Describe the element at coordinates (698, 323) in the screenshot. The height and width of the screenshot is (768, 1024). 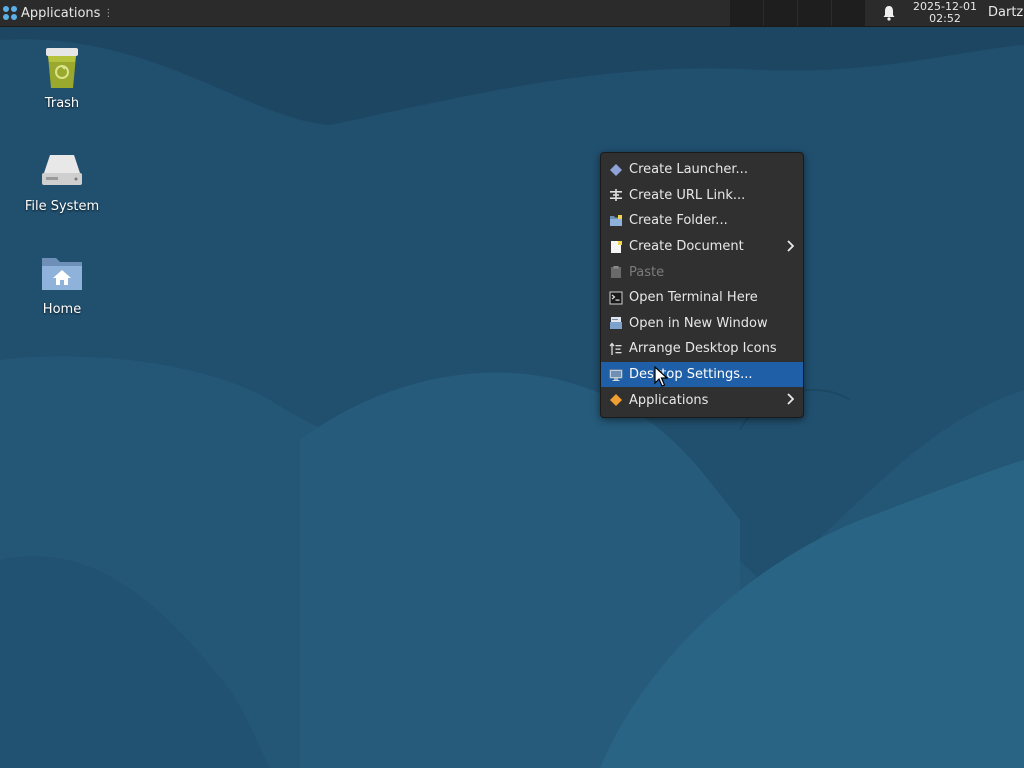
I see `menu-item-label: Open in New Window` at that location.